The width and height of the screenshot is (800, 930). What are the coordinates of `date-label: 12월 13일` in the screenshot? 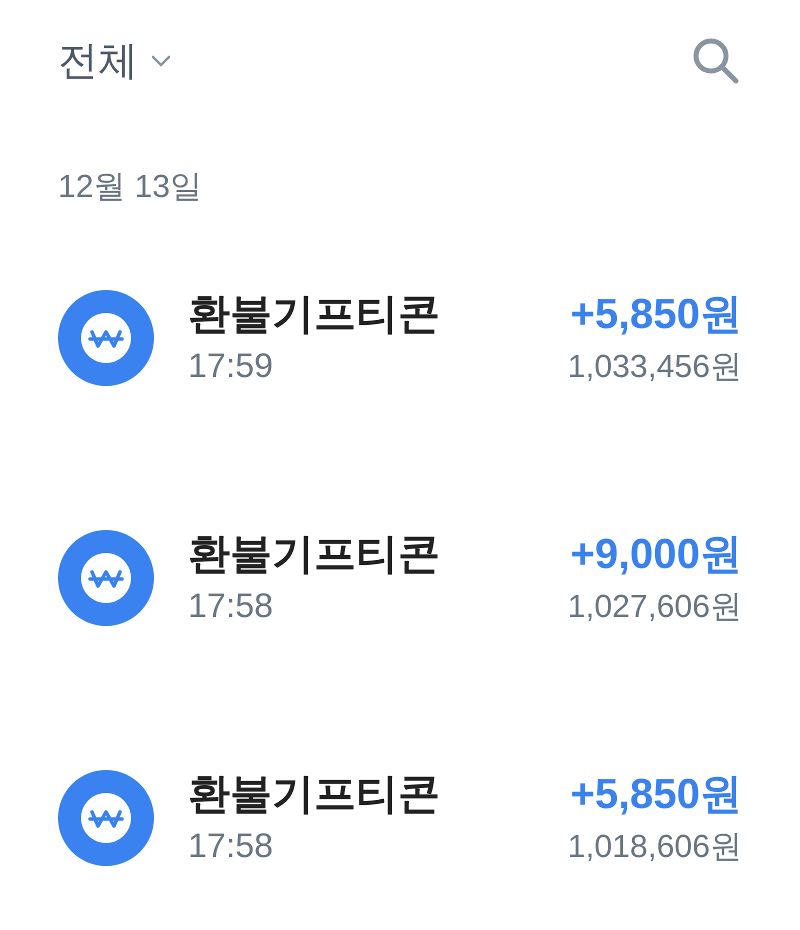 It's located at (130, 186).